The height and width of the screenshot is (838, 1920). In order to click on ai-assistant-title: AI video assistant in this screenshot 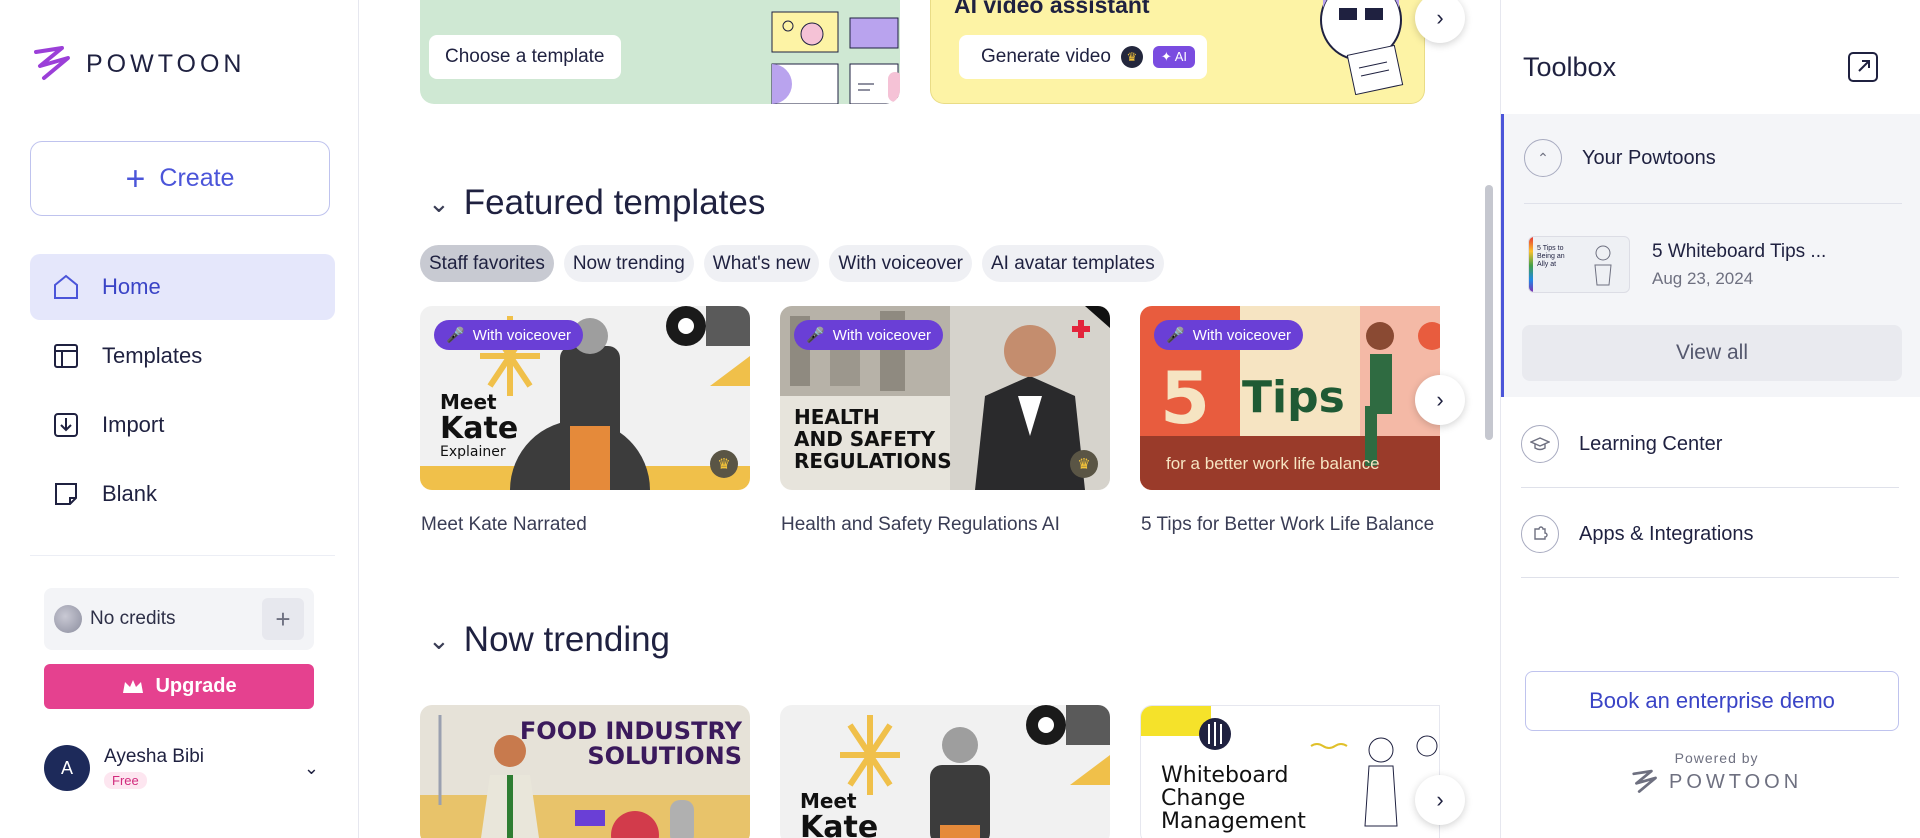, I will do `click(1052, 9)`.